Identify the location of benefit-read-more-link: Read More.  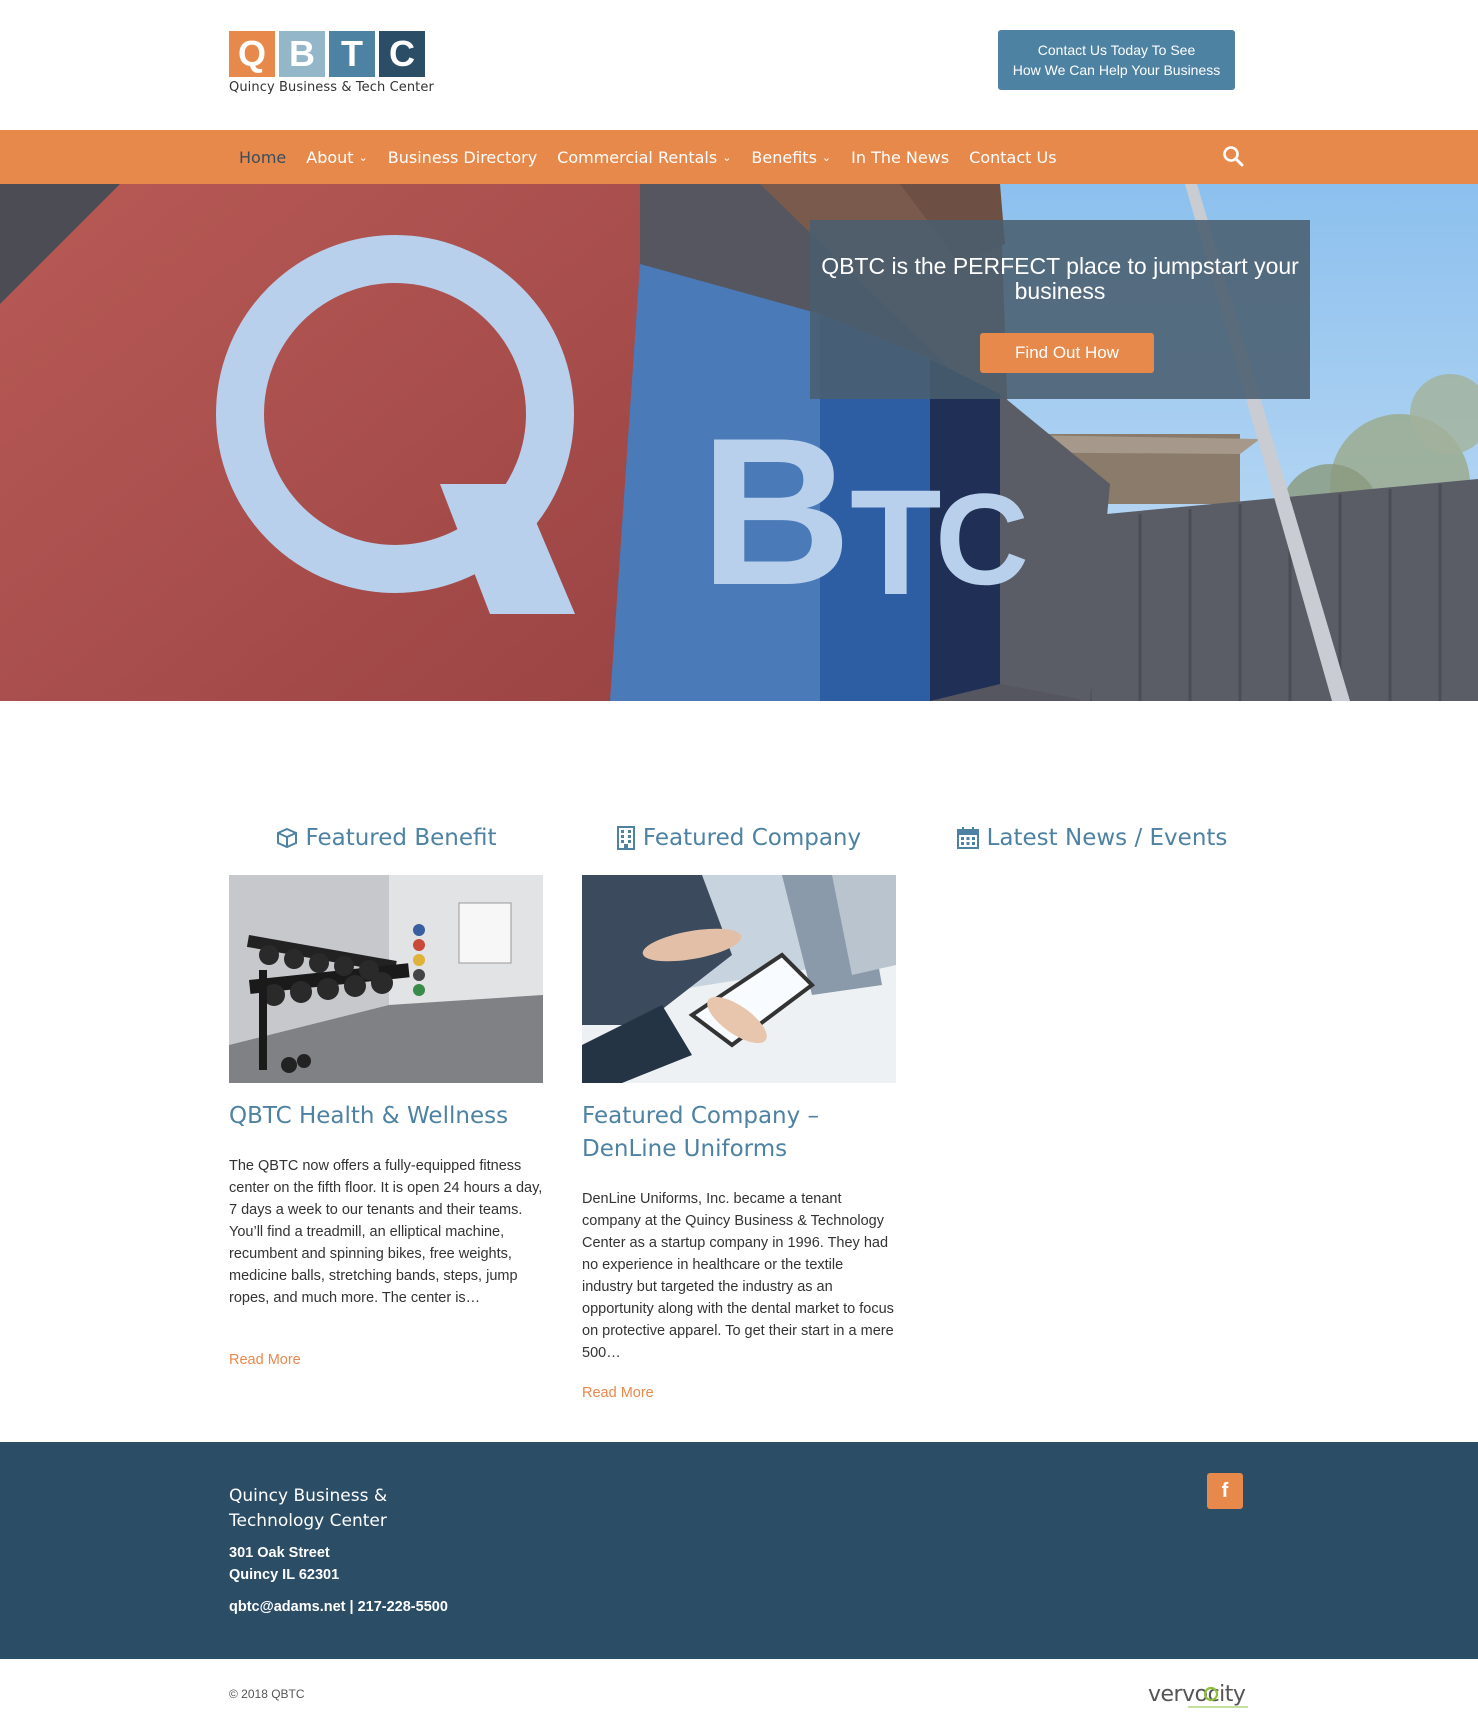
(265, 1360).